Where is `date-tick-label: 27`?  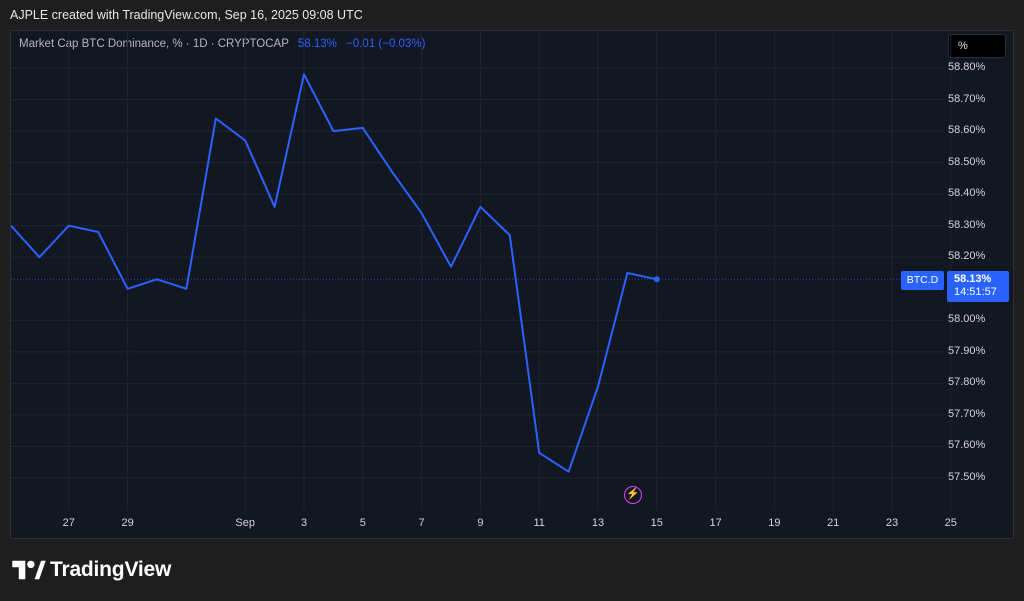
date-tick-label: 27 is located at coordinates (68, 523).